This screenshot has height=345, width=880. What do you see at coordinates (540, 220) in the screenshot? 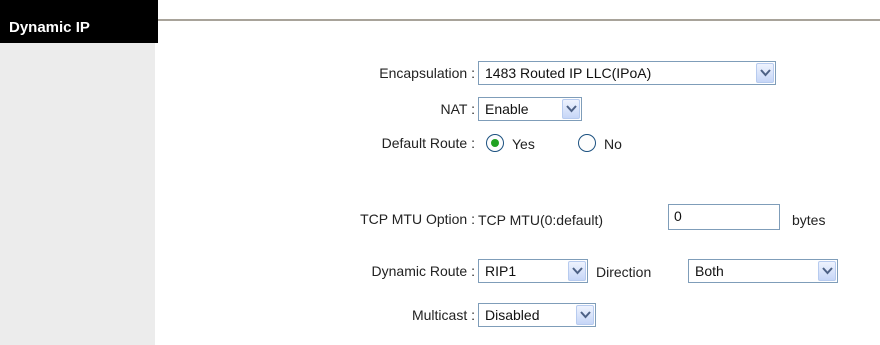
I see `tcp-mtu-prefix: TCP MTU(0:default)` at bounding box center [540, 220].